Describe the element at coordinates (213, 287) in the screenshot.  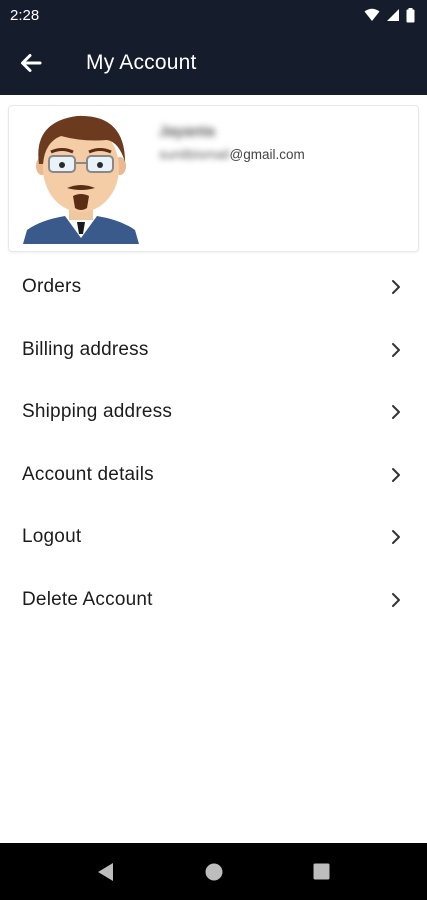
I see `menu-item-orders: Orders` at that location.